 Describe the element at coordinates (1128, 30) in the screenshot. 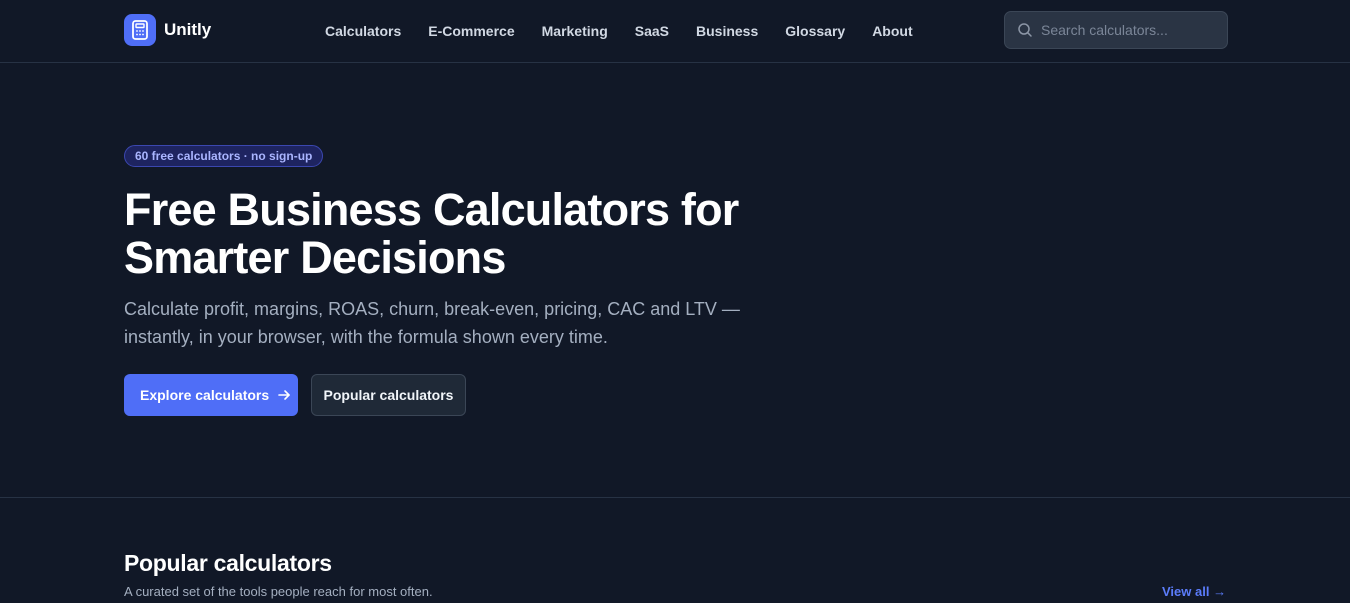

I see `search-input` at that location.